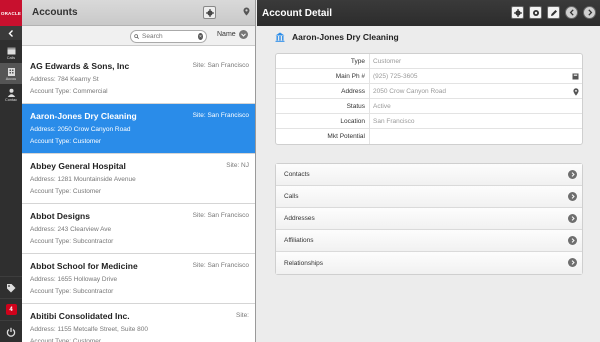  I want to click on section-label: Addresses, so click(299, 218).